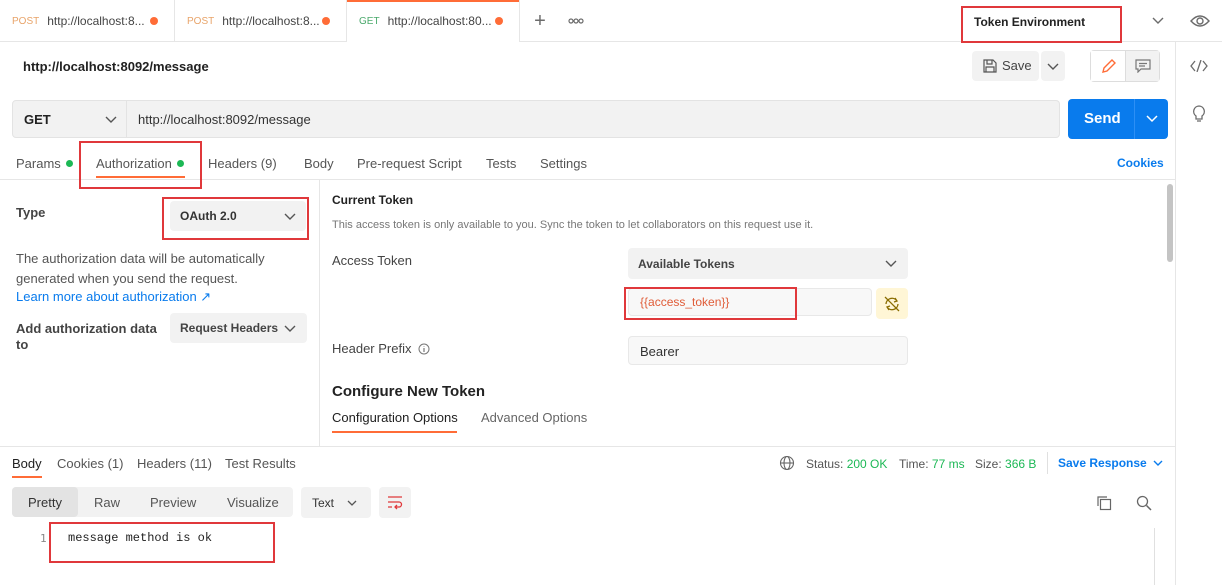 This screenshot has width=1222, height=585. Describe the element at coordinates (1158, 463) in the screenshot. I see `save-response-chevron-icon` at that location.